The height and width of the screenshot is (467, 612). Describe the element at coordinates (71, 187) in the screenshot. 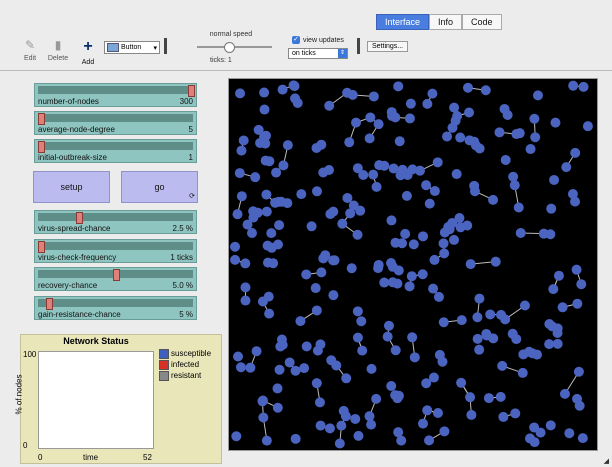

I see `setup-button: setup` at that location.